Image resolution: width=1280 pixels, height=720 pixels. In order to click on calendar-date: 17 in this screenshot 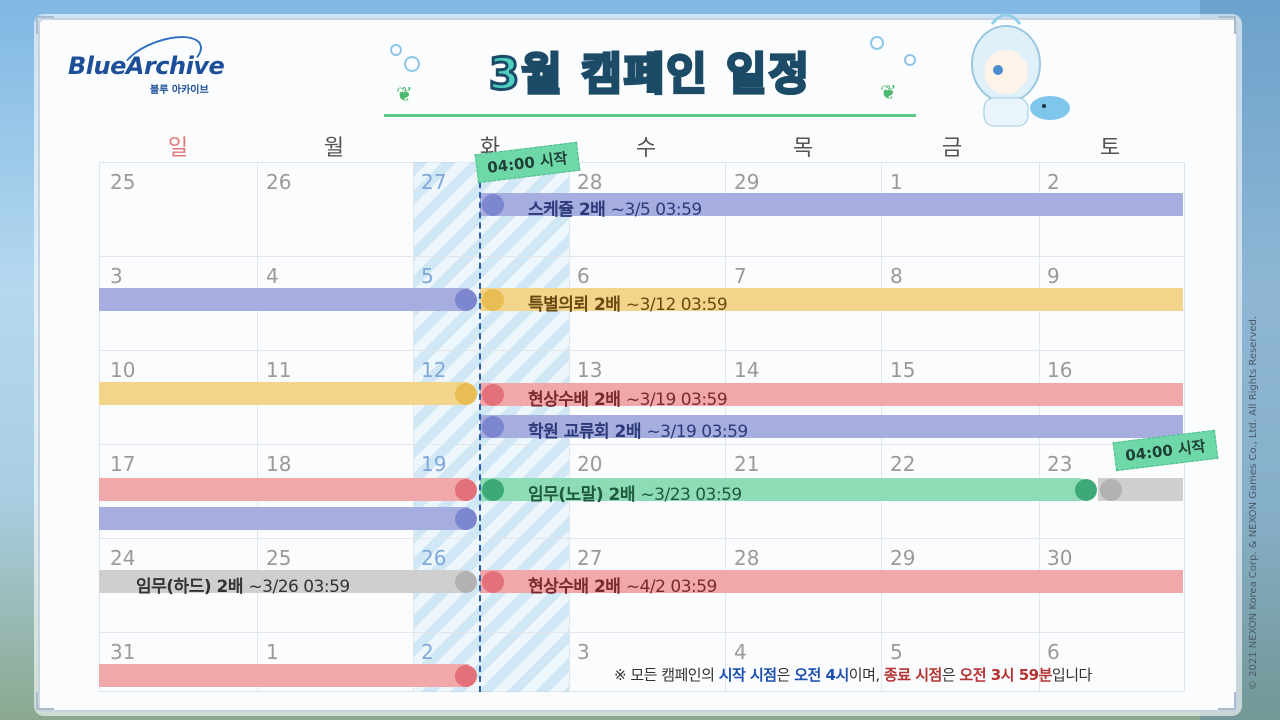, I will do `click(123, 464)`.